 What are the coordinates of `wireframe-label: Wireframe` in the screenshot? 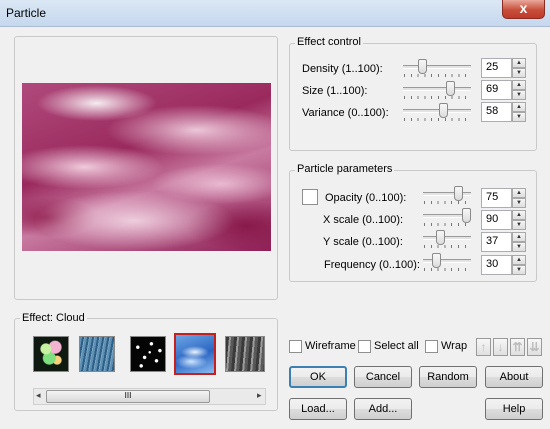 It's located at (330, 346).